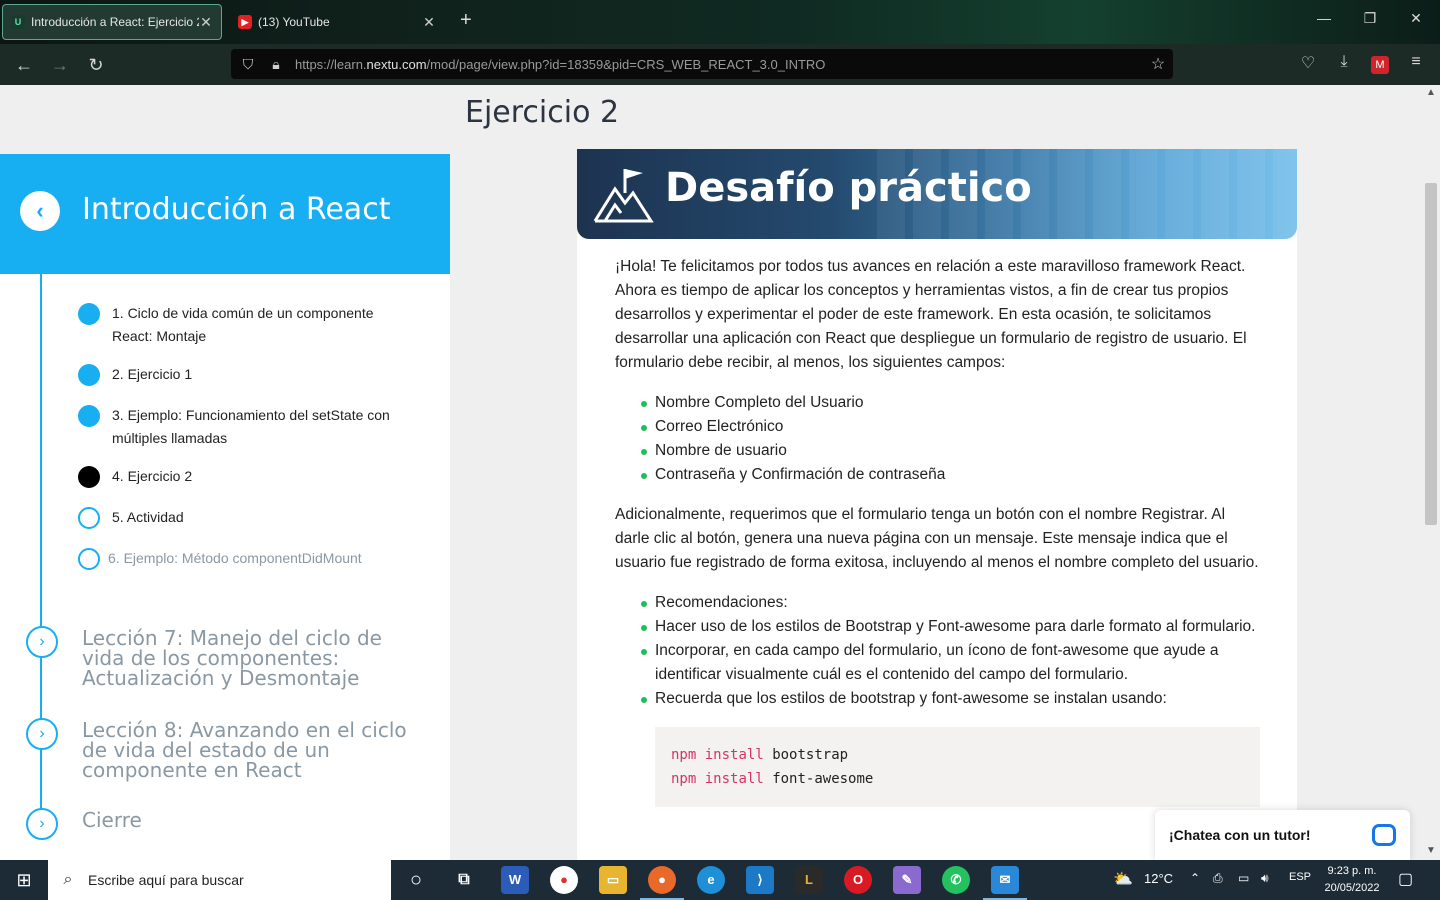 The image size is (1440, 900). Describe the element at coordinates (1352, 871) in the screenshot. I see `clock-time: 9:23 p. m.` at that location.